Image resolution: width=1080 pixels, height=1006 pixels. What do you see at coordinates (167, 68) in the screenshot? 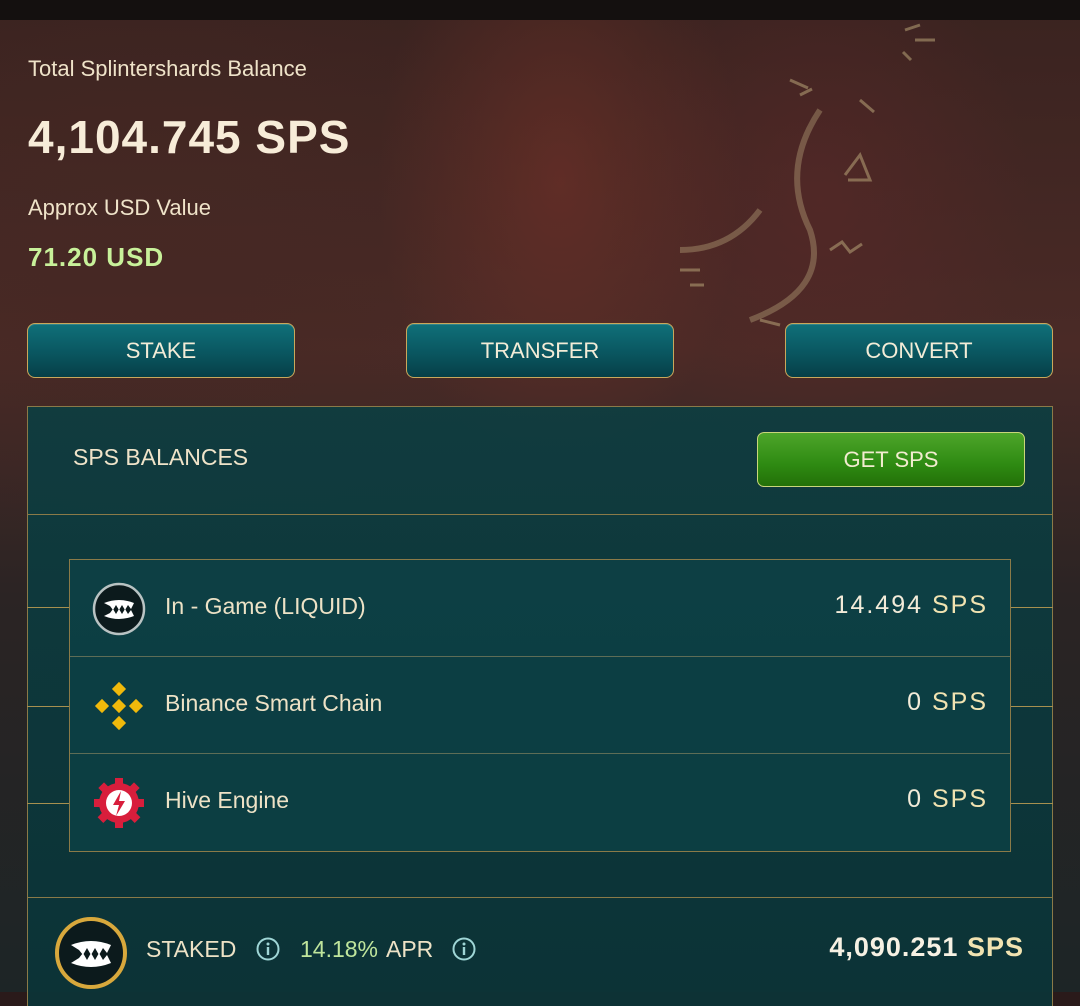
I see `balance-label: Total Splintershards Balance` at bounding box center [167, 68].